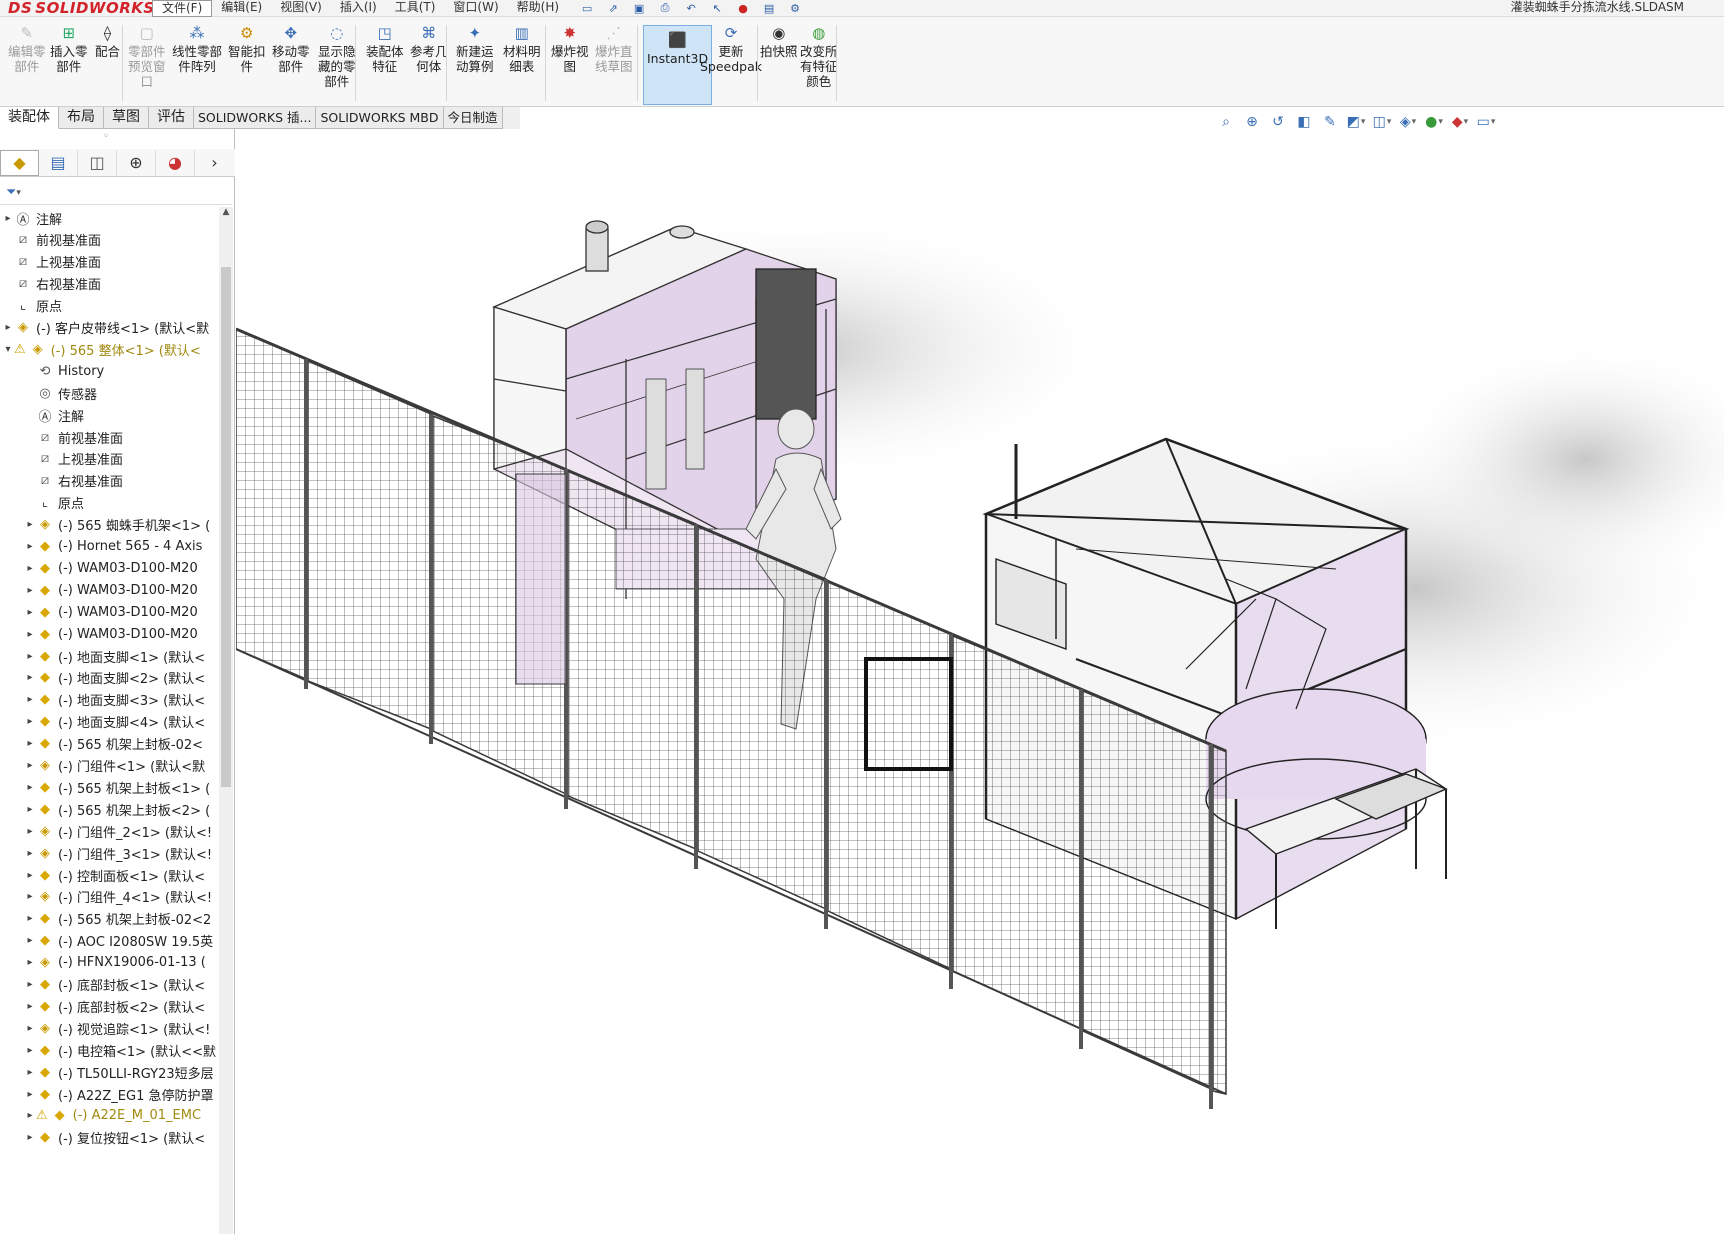 This screenshot has width=1724, height=1234. Describe the element at coordinates (107, 41) in the screenshot. I see `ribbon-button-2: ⟠ 配合` at that location.